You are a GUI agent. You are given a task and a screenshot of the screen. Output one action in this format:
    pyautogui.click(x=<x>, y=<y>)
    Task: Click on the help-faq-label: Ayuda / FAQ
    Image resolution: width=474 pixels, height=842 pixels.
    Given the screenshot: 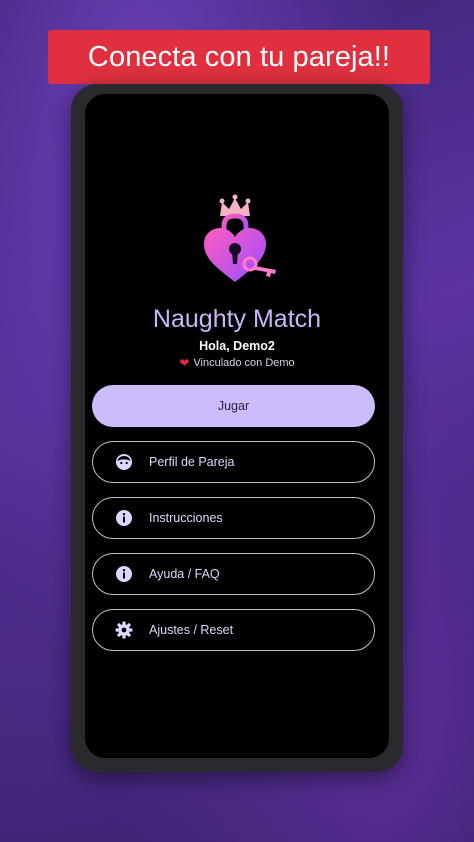 What is the action you would take?
    pyautogui.click(x=184, y=574)
    